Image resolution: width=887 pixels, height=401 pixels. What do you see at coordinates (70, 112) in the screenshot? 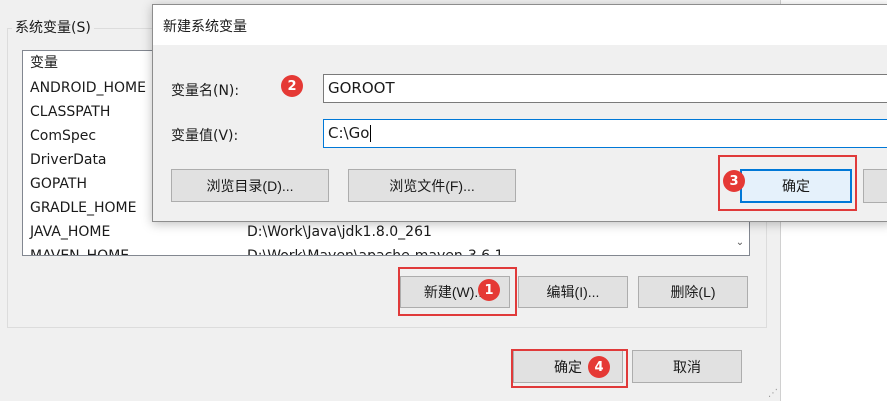
I see `variable-name-cell: CLASSPATH` at bounding box center [70, 112].